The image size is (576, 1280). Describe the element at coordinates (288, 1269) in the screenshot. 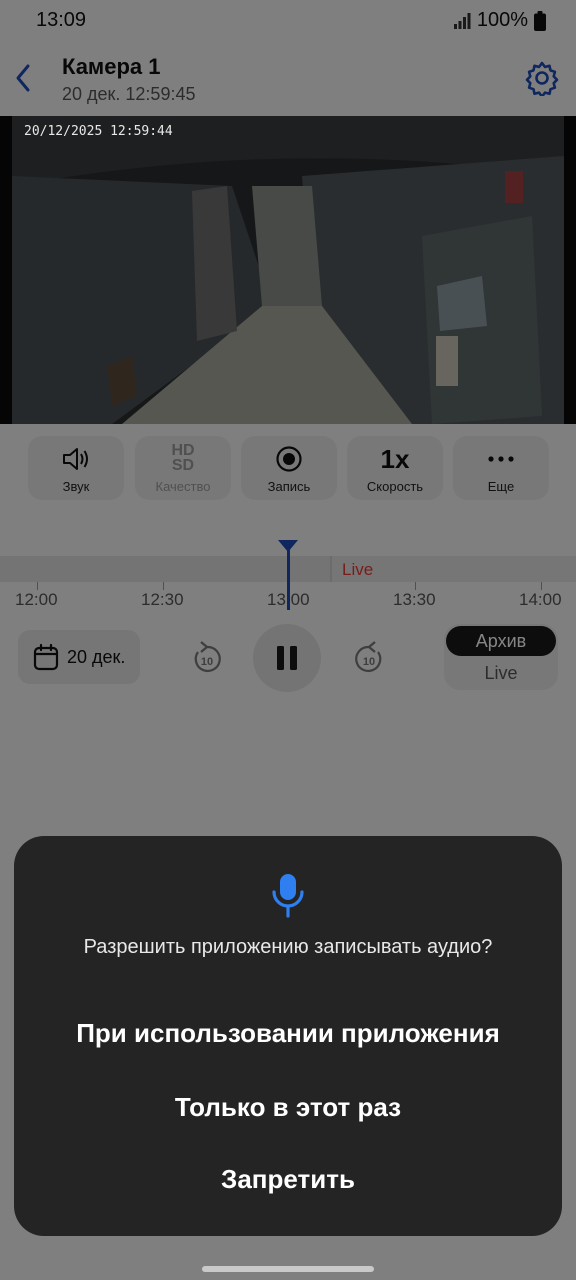

I see `home-indicator` at that location.